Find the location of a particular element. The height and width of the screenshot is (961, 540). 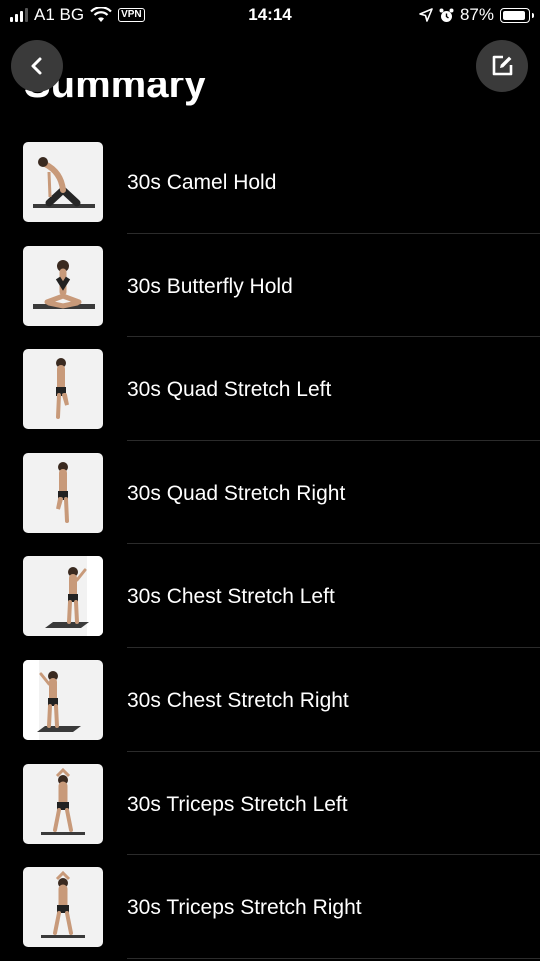

exercise-row: 30s Triceps Stretch Left is located at coordinates (270, 804).